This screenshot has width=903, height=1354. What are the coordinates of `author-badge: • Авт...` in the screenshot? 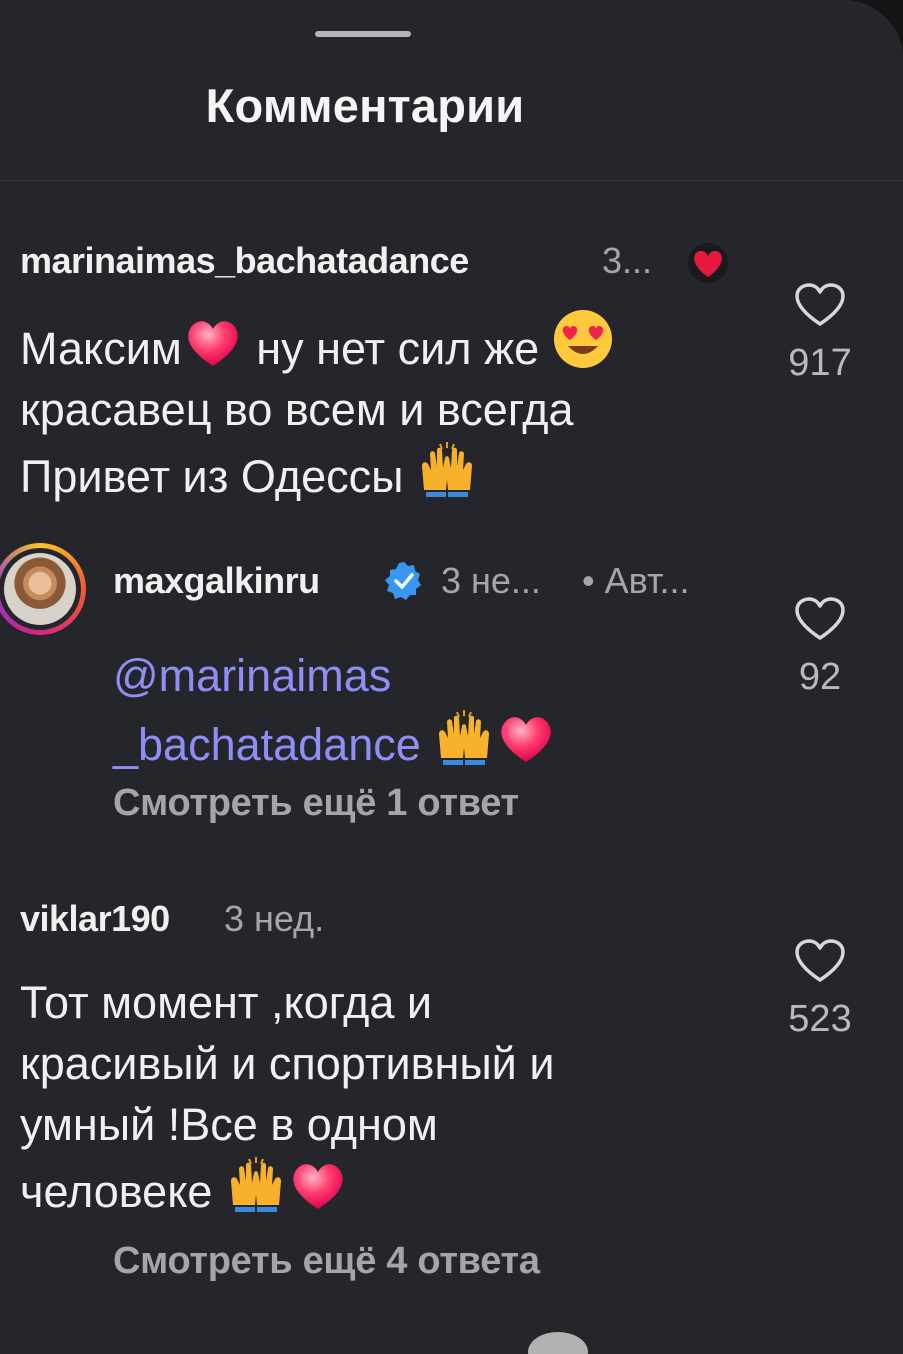 It's located at (636, 580).